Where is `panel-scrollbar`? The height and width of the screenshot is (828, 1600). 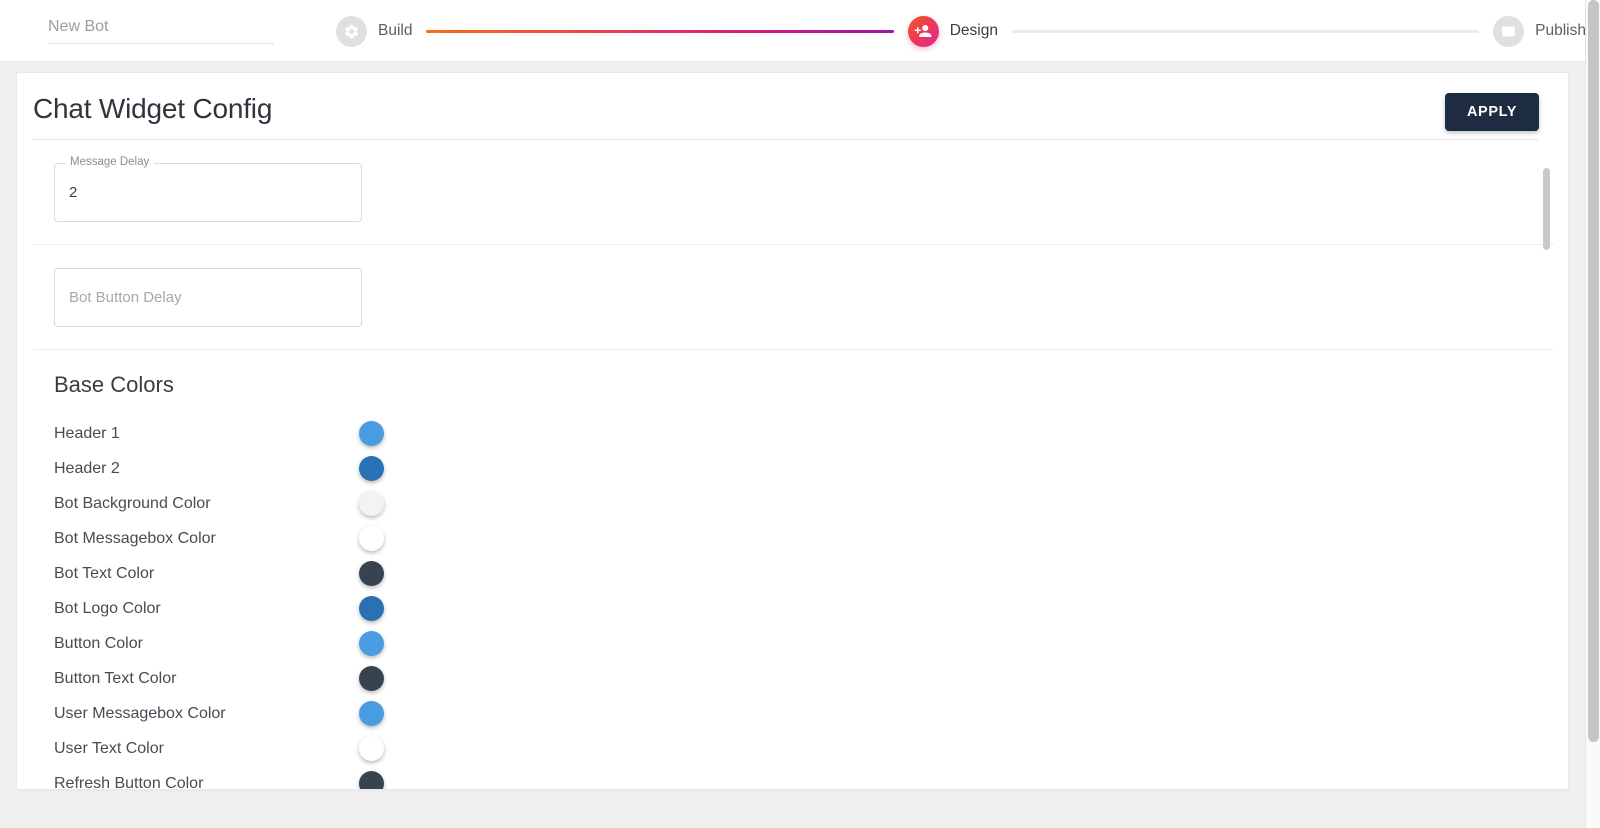
panel-scrollbar is located at coordinates (1546, 478).